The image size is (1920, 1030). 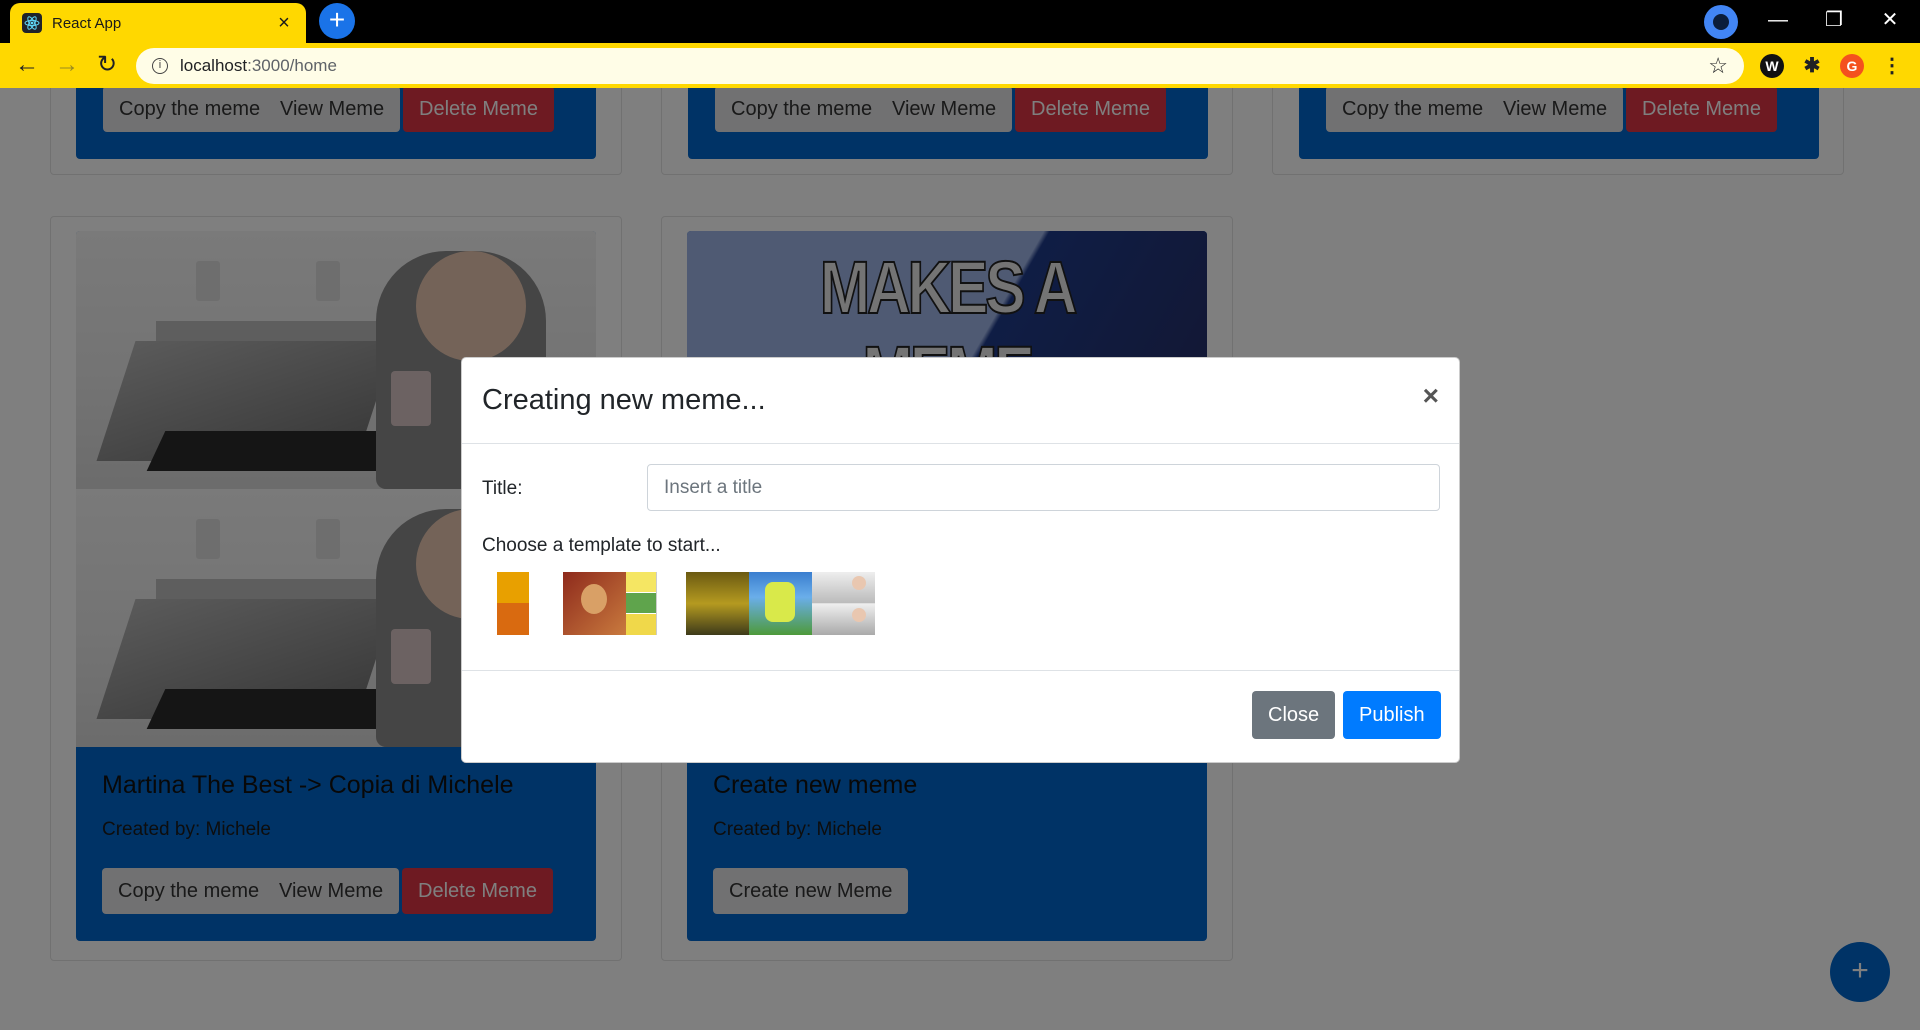 I want to click on profile-avatar: G, so click(x=1852, y=66).